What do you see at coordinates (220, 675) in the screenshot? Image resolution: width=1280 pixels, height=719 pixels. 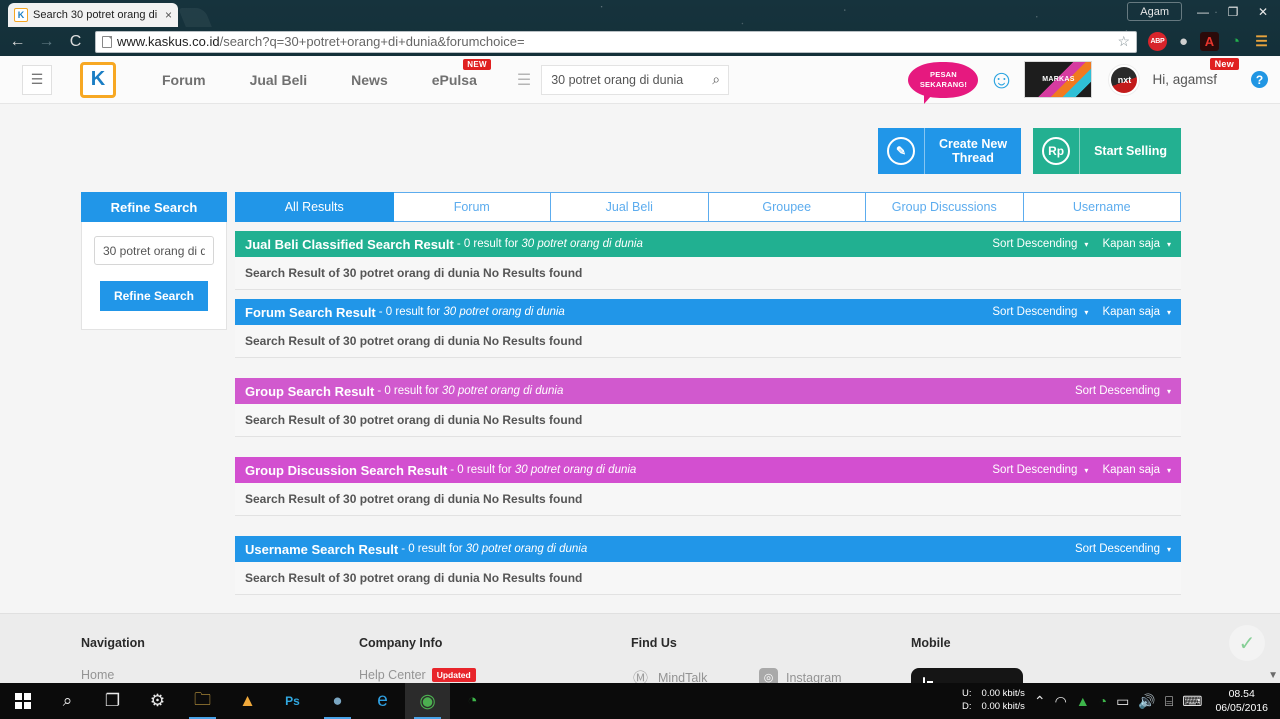 I see `footer-link-home: Home` at bounding box center [220, 675].